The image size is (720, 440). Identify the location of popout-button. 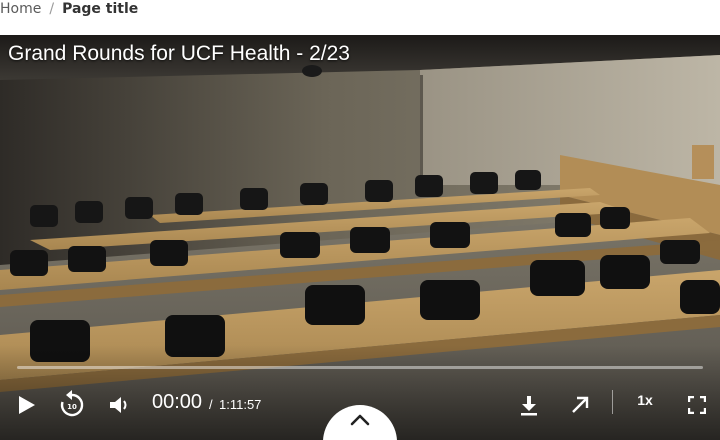
(580, 405).